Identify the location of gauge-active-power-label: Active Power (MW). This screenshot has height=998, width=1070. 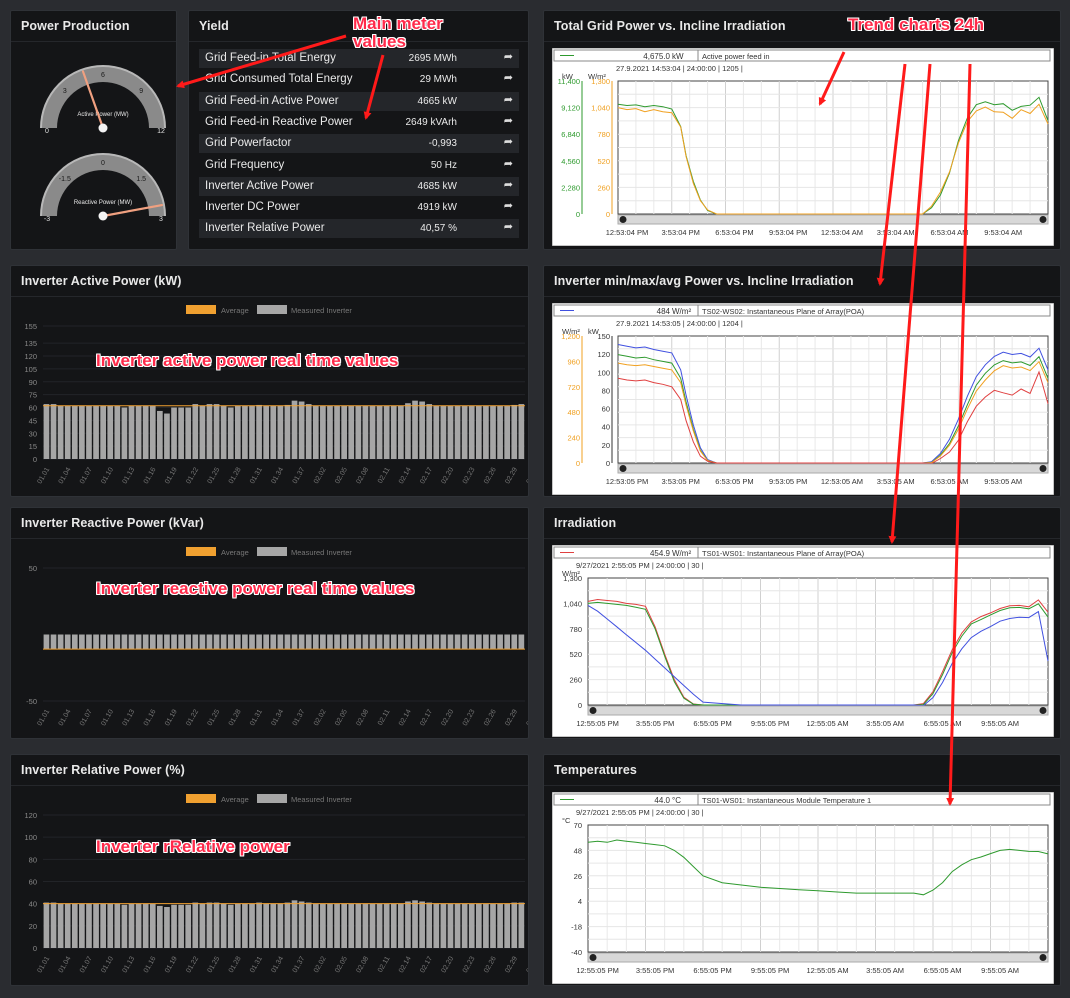
(102, 115).